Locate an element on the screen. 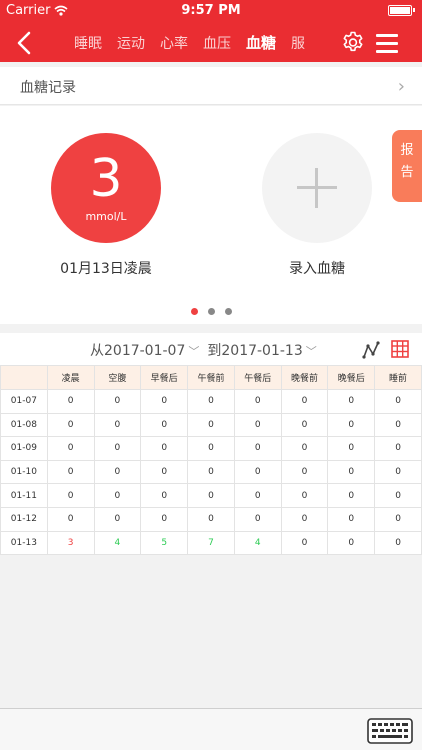 The image size is (422, 750). tab-3: 血压 is located at coordinates (217, 43).